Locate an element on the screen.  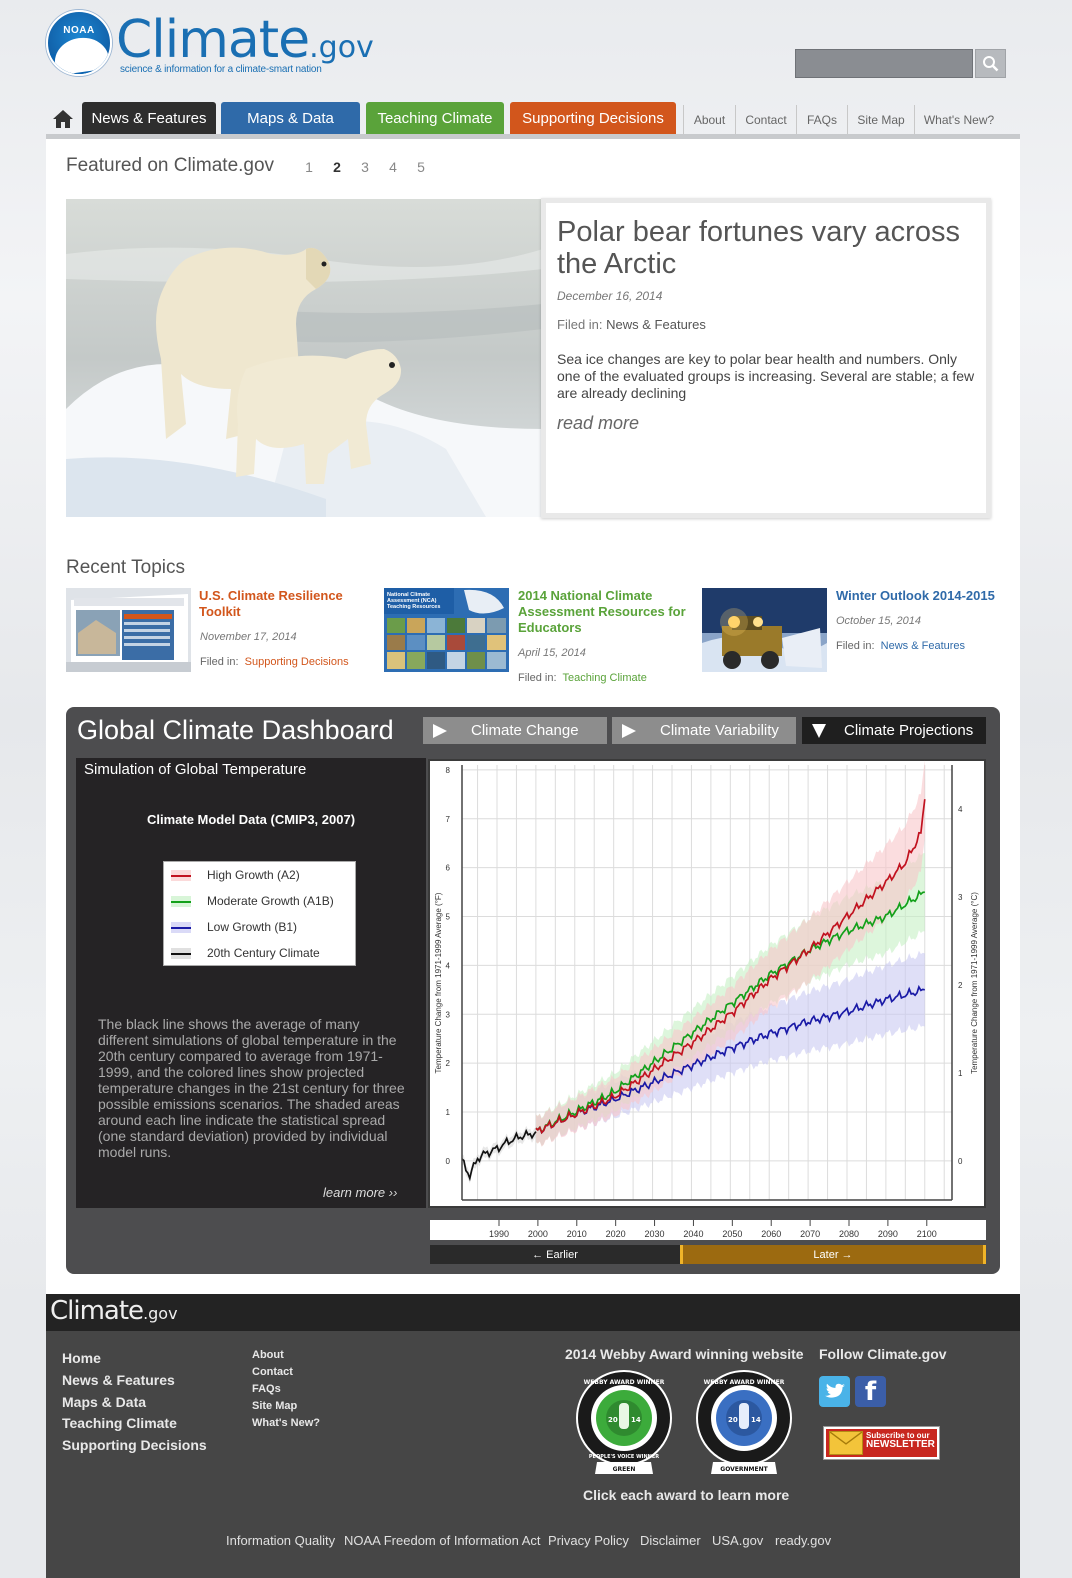
y-tick-label-left: 5 is located at coordinates (448, 917).